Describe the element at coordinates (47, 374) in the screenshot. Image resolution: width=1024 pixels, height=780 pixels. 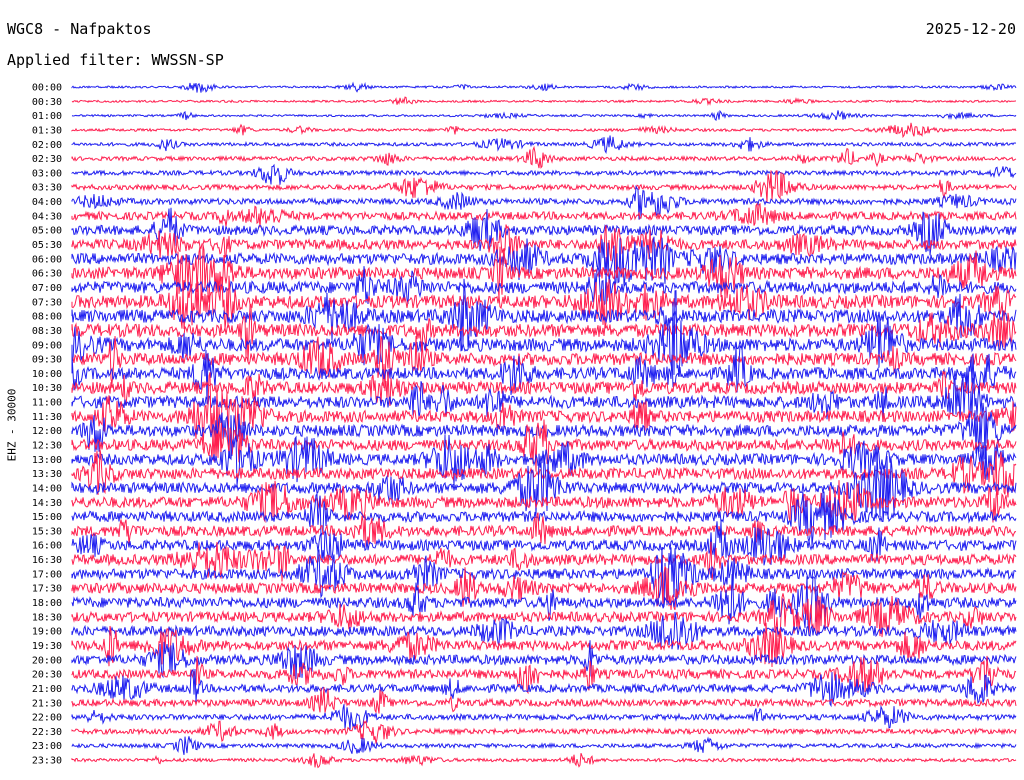
I see `time-tick-label: 10:00` at that location.